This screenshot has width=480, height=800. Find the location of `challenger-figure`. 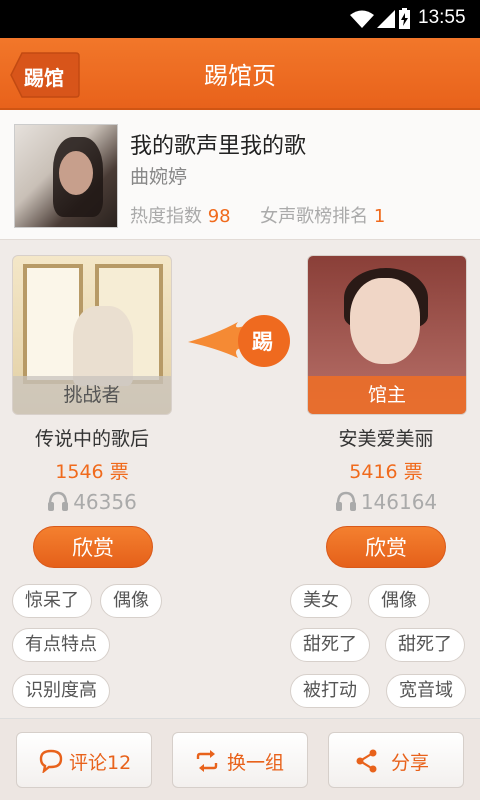

challenger-figure is located at coordinates (103, 346).